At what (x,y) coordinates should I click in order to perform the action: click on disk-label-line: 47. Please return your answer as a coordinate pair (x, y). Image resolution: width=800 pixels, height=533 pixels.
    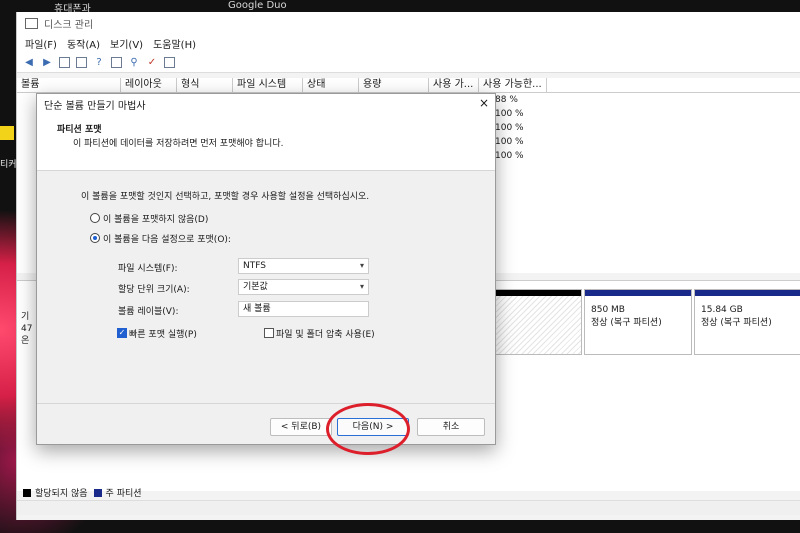
    Looking at the image, I should click on (27, 329).